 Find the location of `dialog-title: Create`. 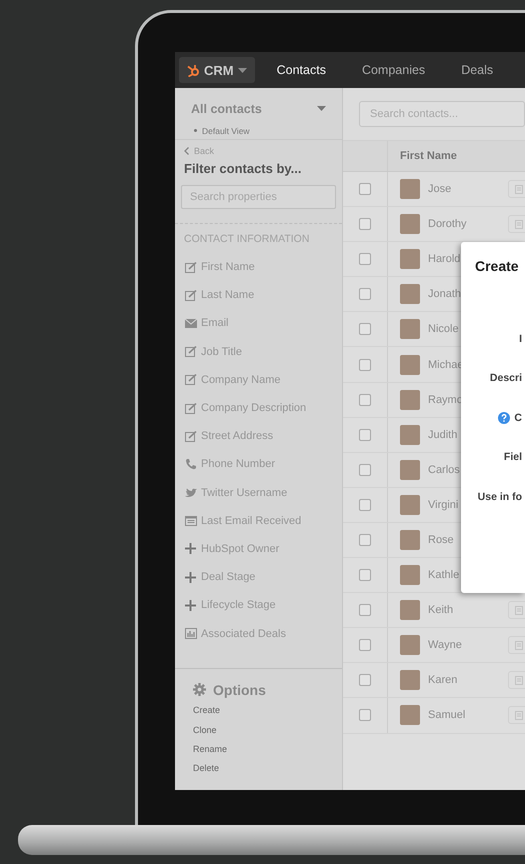

dialog-title: Create is located at coordinates (497, 266).